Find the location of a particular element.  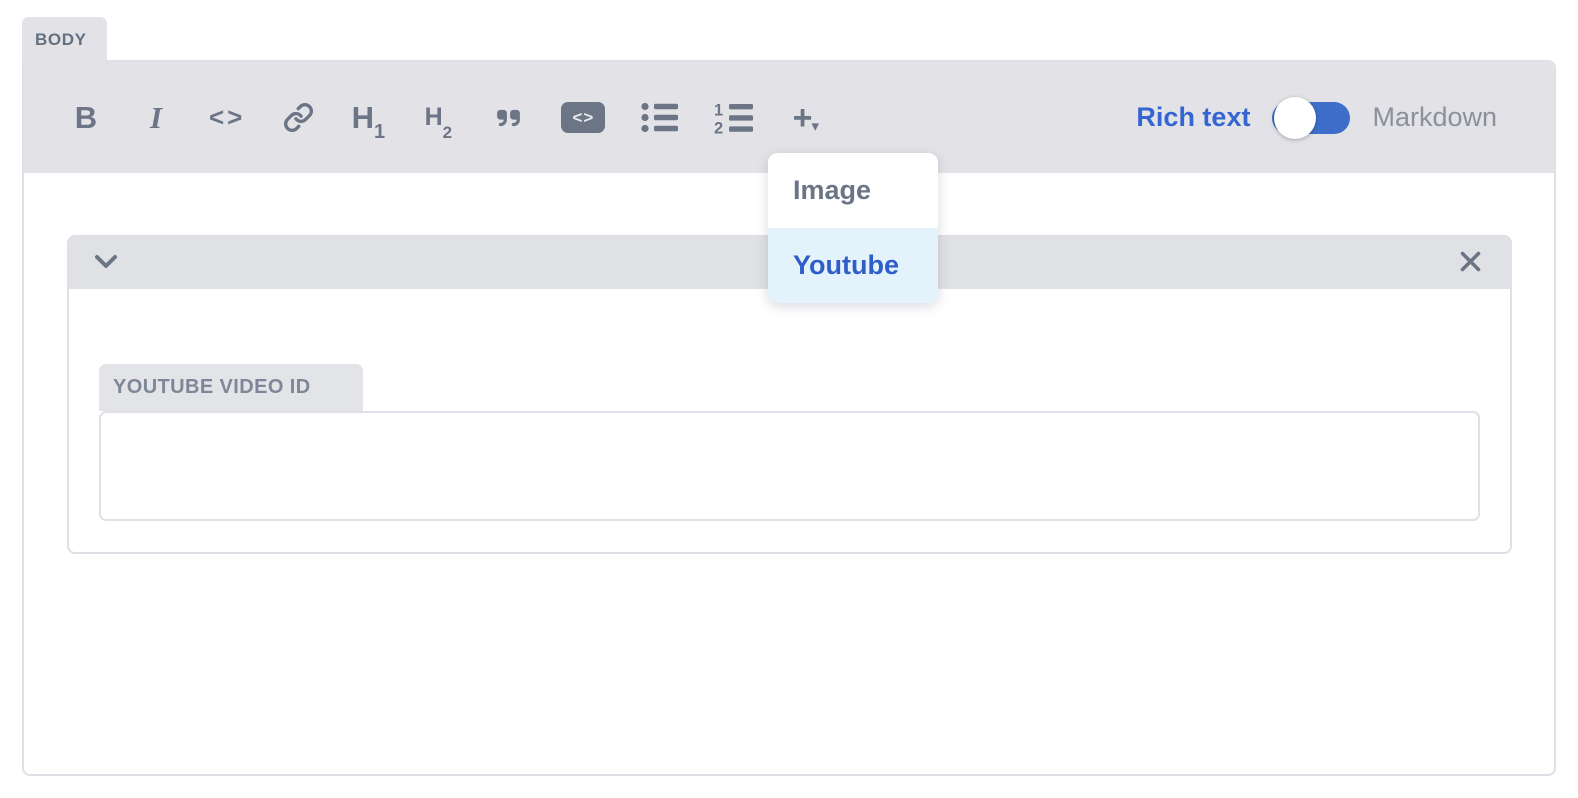

bullet-list-icon is located at coordinates (660, 117).